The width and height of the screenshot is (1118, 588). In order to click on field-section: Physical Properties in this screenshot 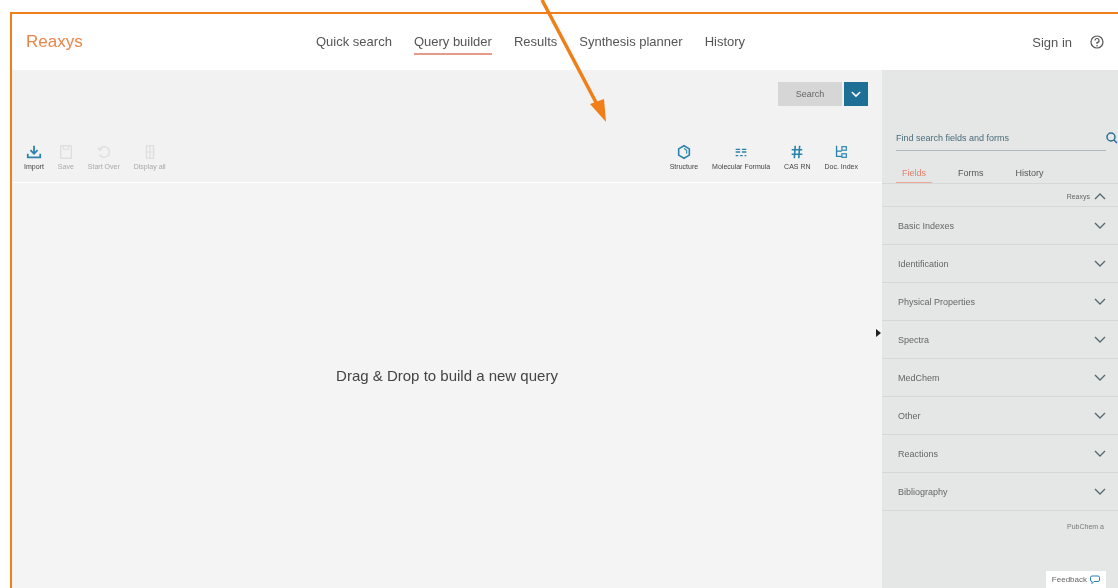, I will do `click(1000, 302)`.